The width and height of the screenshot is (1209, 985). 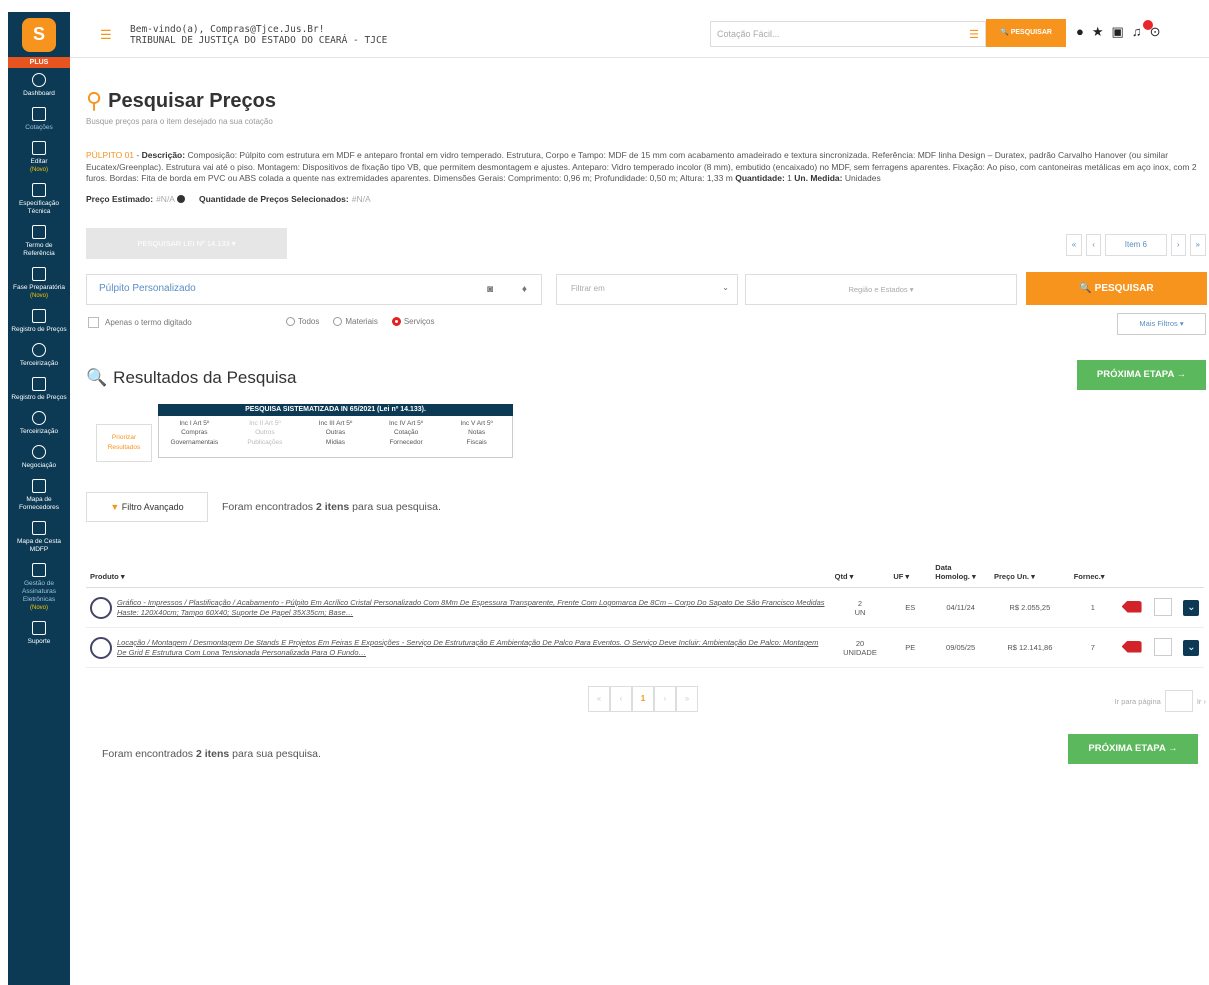 What do you see at coordinates (860, 565) in the screenshot?
I see `col-qty: Qtd ▾` at bounding box center [860, 565].